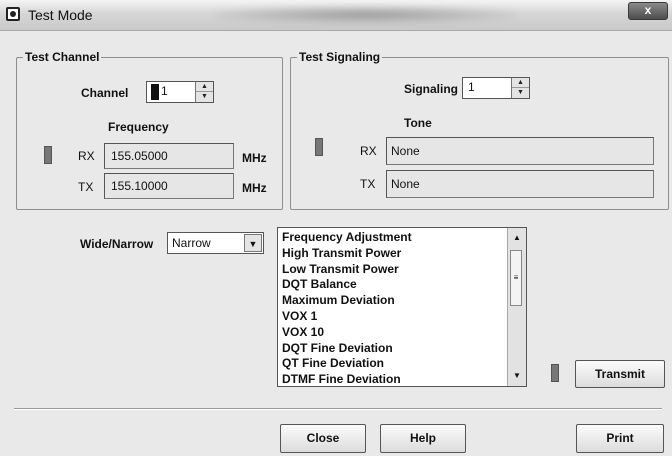  I want to click on tx-frequency-field: 155.10000, so click(169, 186).